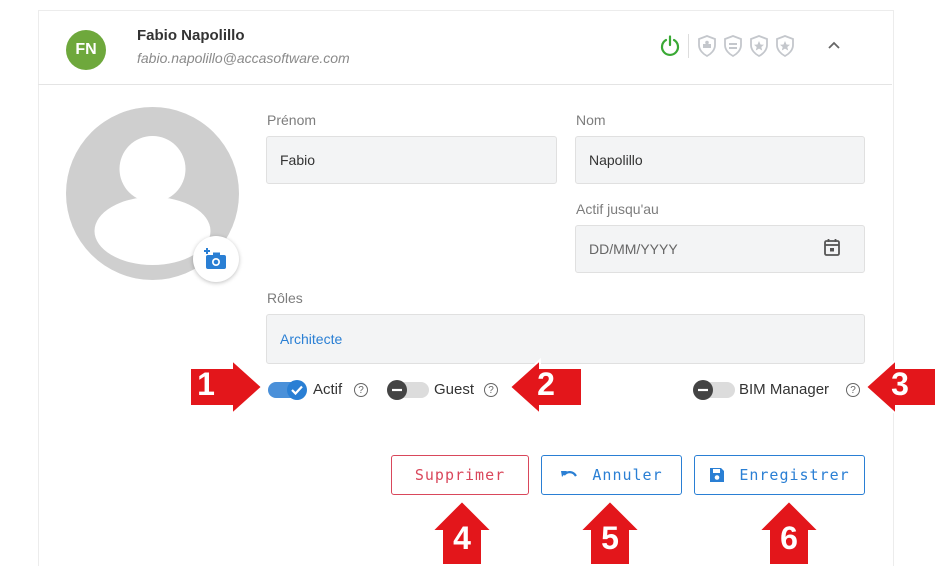 This screenshot has height=569, width=939. What do you see at coordinates (591, 120) in the screenshot?
I see `last-name-label: Nom` at bounding box center [591, 120].